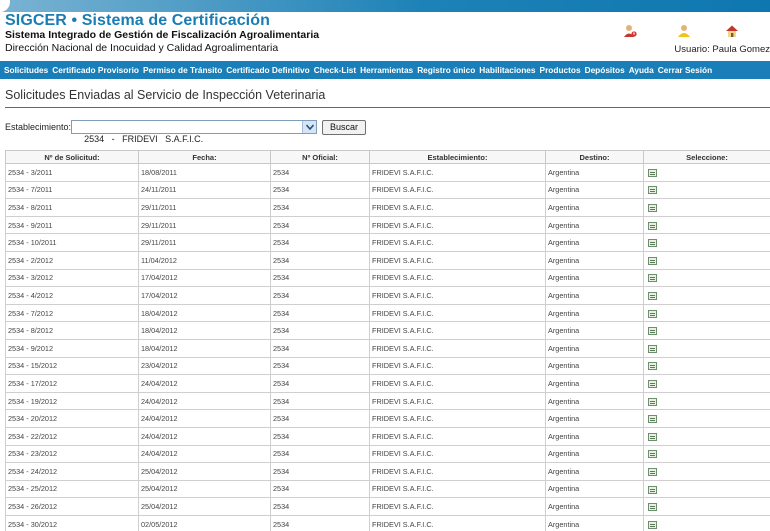 The image size is (770, 531). I want to click on buscar-button: Buscar, so click(344, 127).